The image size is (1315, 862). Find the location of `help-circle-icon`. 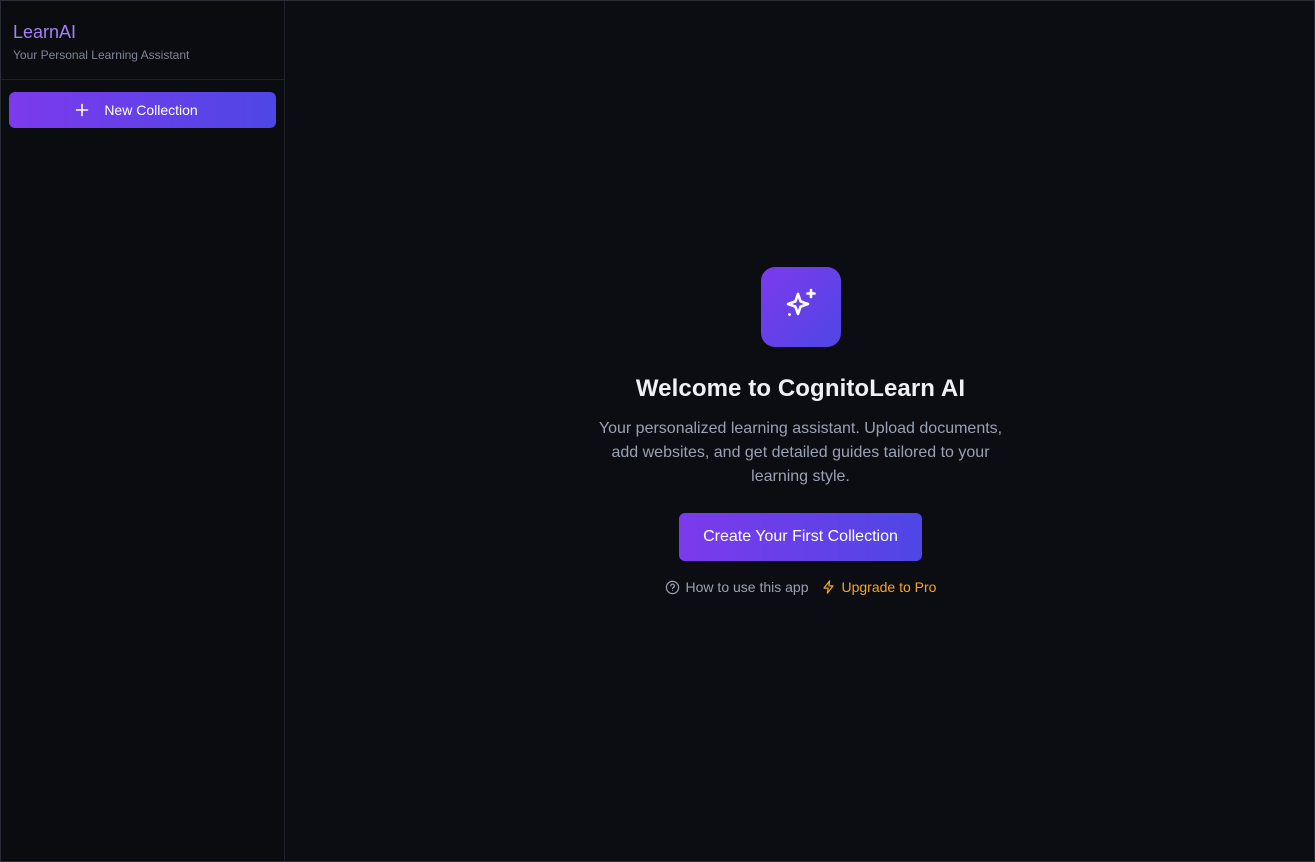

help-circle-icon is located at coordinates (672, 587).